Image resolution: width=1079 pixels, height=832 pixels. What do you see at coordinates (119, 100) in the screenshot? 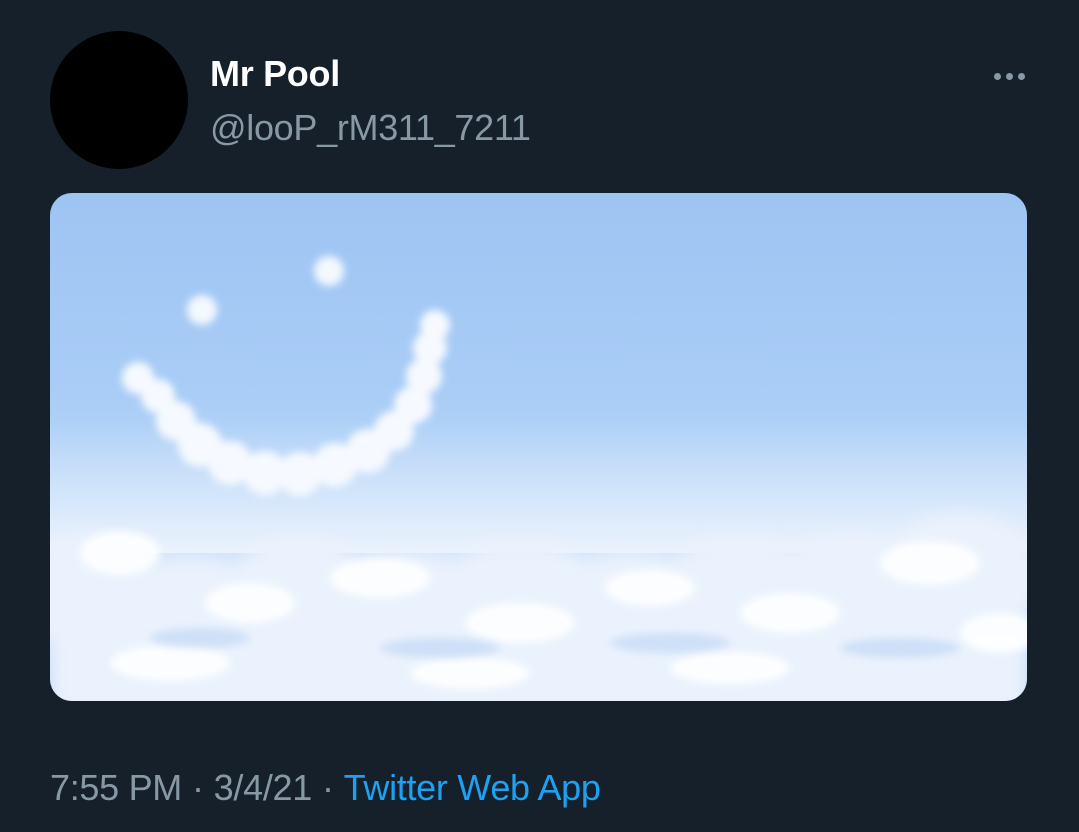
I see `avatar` at bounding box center [119, 100].